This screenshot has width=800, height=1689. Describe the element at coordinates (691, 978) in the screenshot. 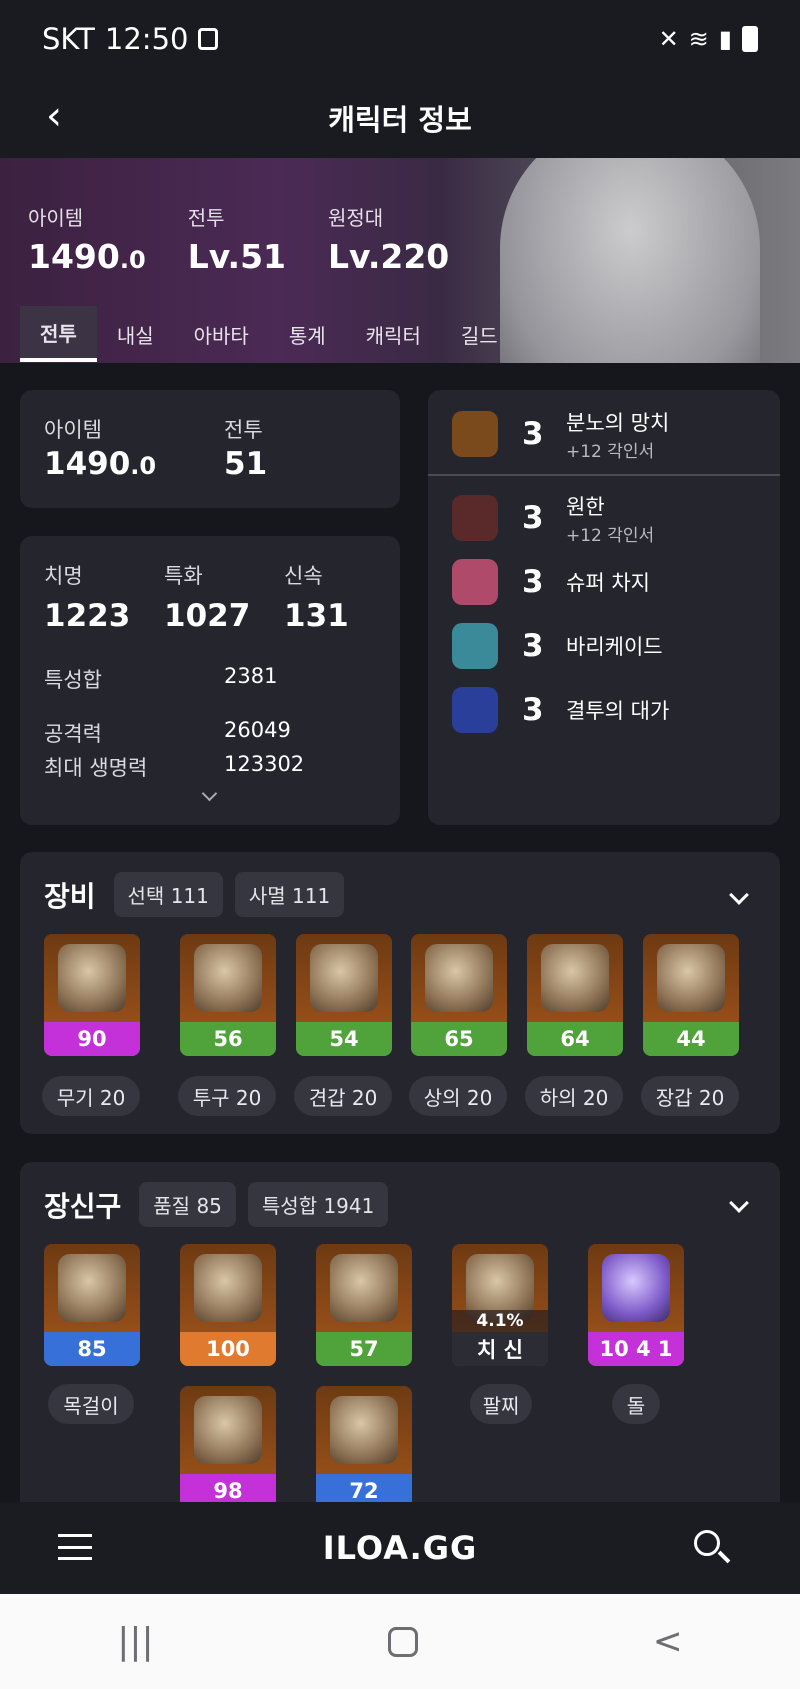

I see `gloves-icon` at that location.